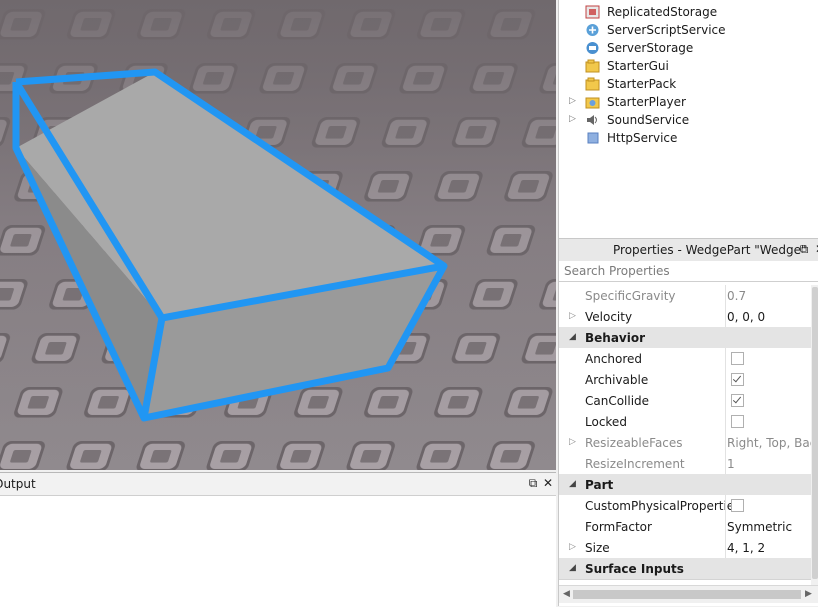  I want to click on explorer-item: ▷ SoundService, so click(688, 120).